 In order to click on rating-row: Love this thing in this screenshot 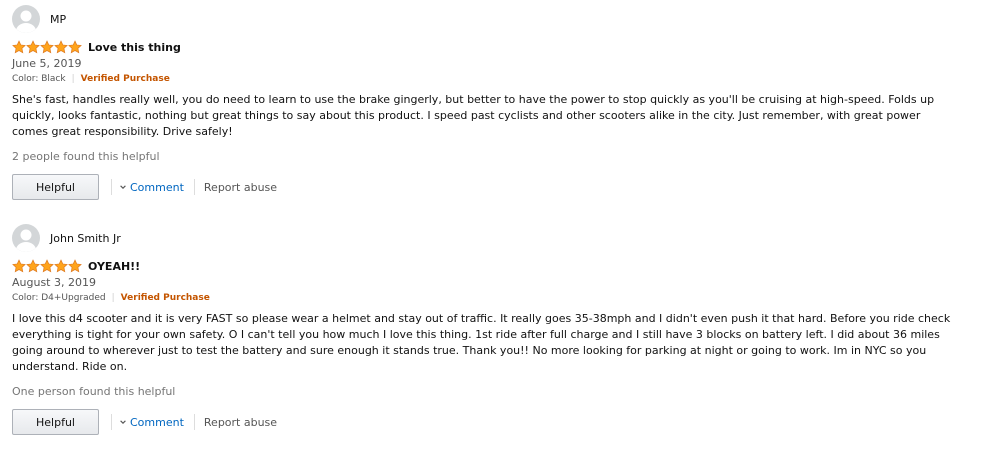, I will do `click(492, 47)`.